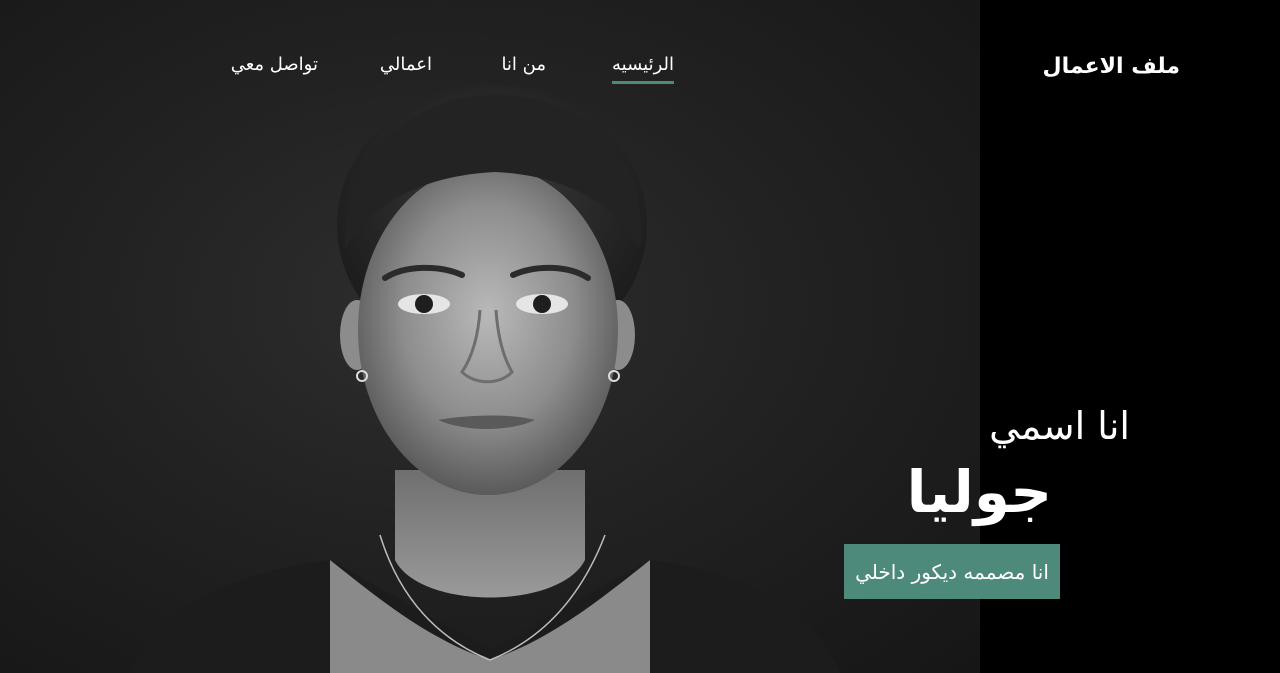 This screenshot has width=1280, height=673. What do you see at coordinates (952, 571) in the screenshot?
I see `hero-role-badge: انا مصممه ديكور داخلي` at bounding box center [952, 571].